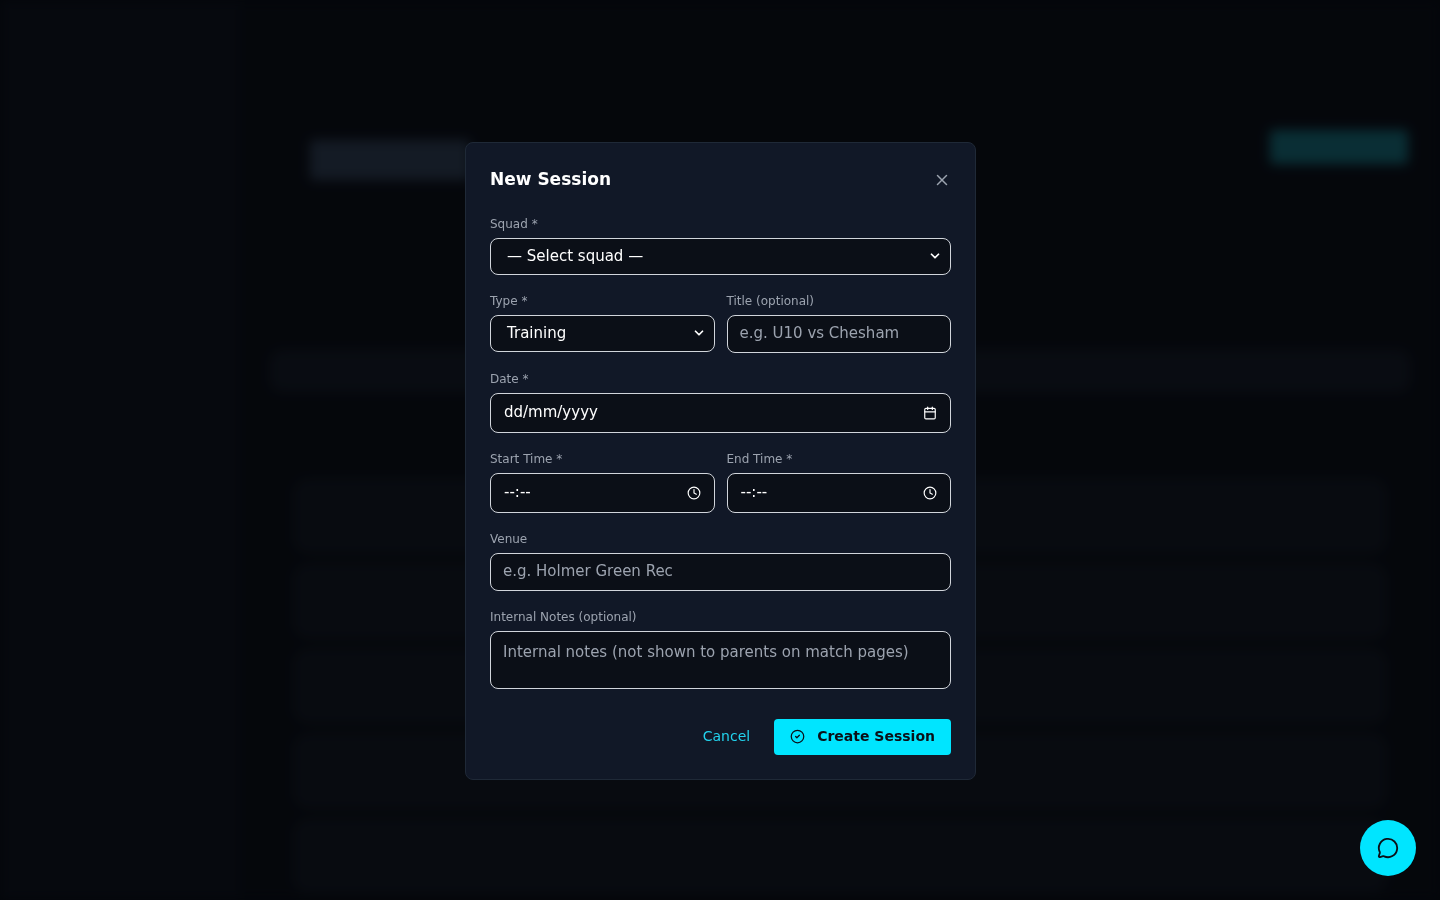  I want to click on select-field: Training, so click(602, 333).